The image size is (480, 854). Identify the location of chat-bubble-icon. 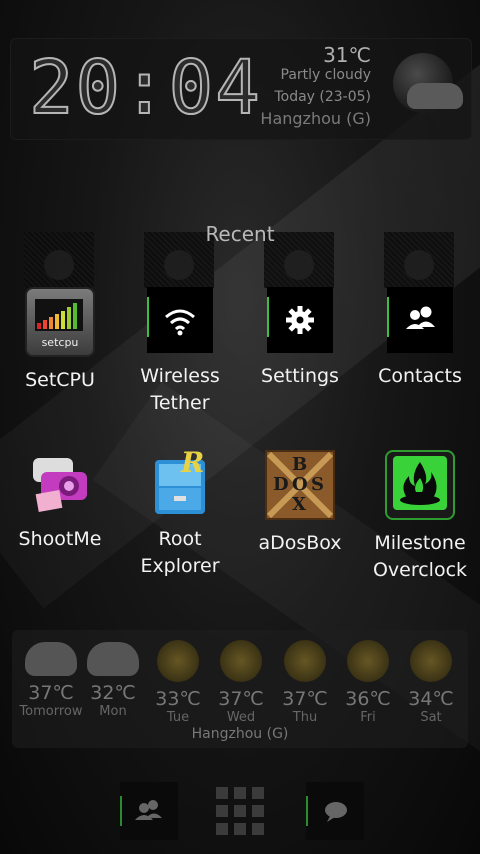
(336, 812).